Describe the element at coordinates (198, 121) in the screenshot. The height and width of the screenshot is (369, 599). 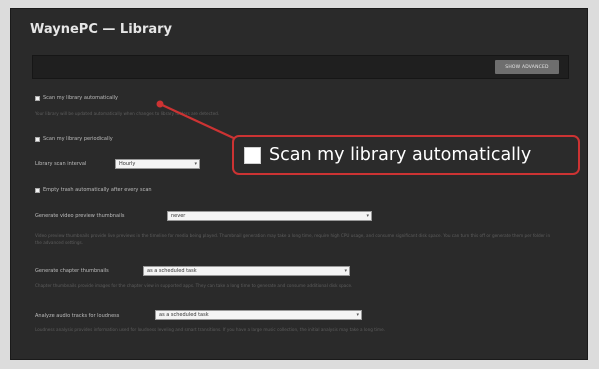
I see `callout-connector` at that location.